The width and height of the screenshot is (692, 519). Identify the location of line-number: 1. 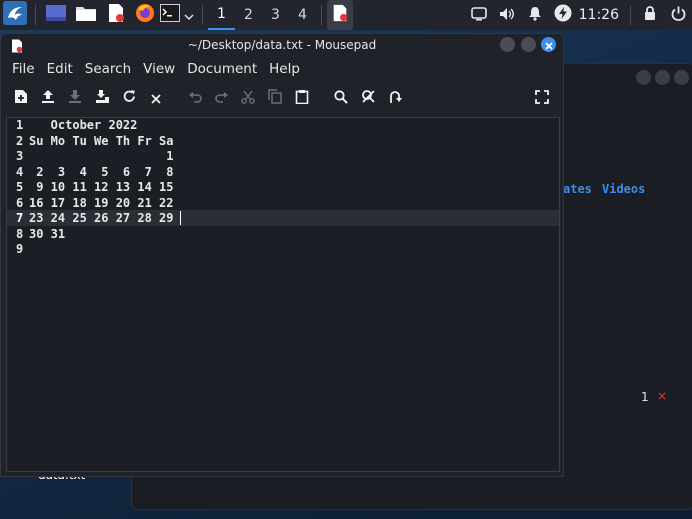
(20, 125).